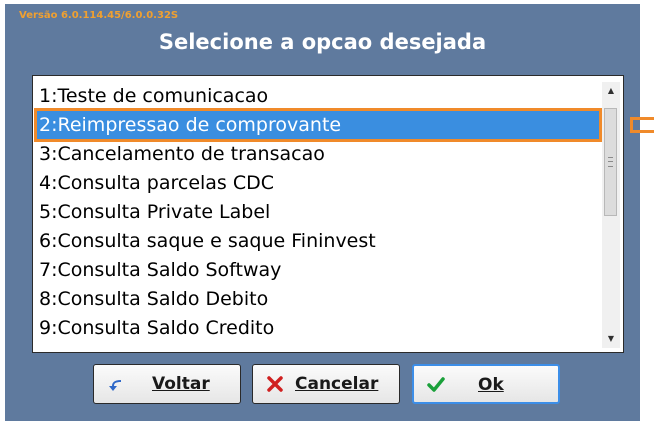 Image resolution: width=654 pixels, height=425 pixels. I want to click on list-item: 3:Cancelamento de transacao, so click(318, 154).